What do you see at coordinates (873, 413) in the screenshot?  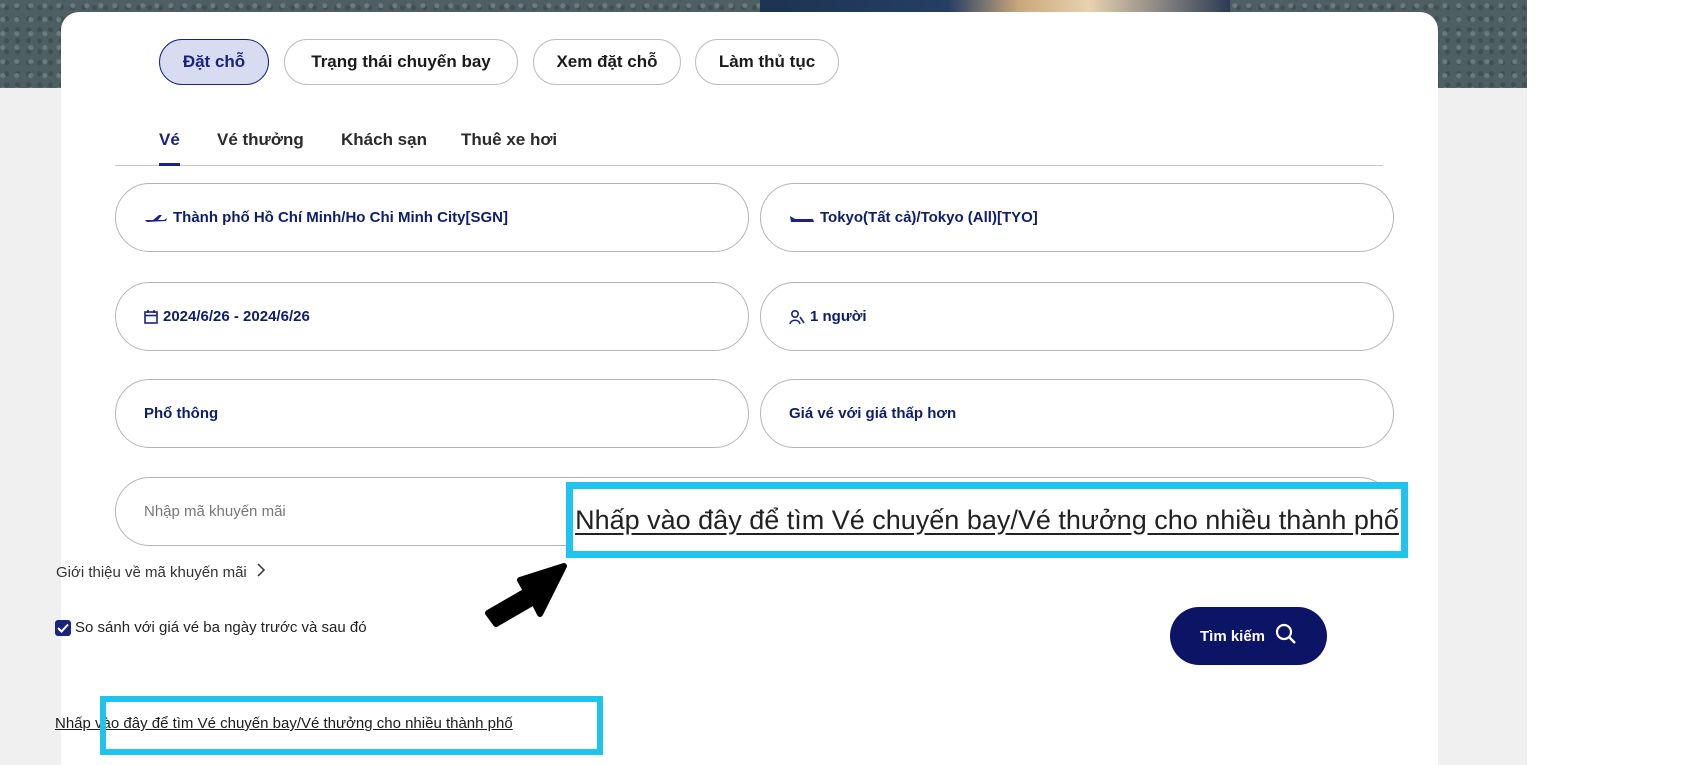 I see `fare-option-value: Giá vé với giá thấp hơn` at bounding box center [873, 413].